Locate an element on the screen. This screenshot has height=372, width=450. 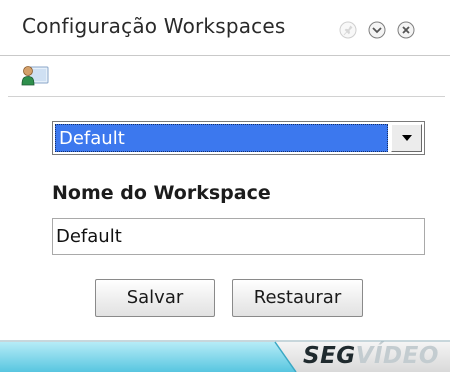
save-button: Salvar is located at coordinates (155, 298).